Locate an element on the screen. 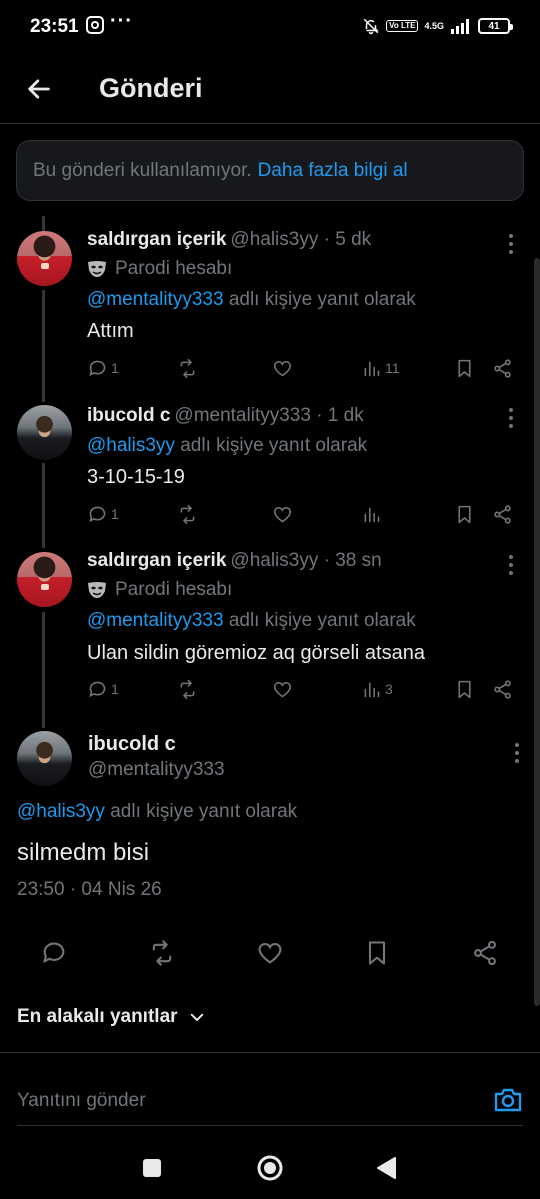 This screenshot has width=540, height=1199. tweet-text: 3-10-15-19 is located at coordinates (136, 477).